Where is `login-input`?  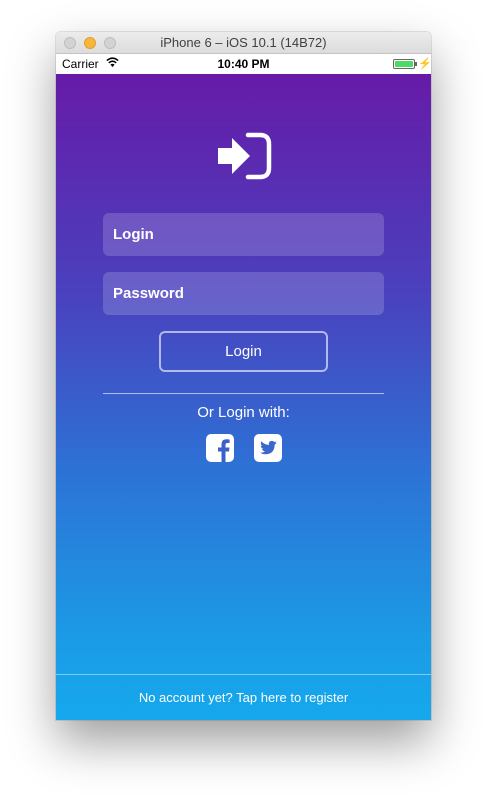
login-input is located at coordinates (243, 234).